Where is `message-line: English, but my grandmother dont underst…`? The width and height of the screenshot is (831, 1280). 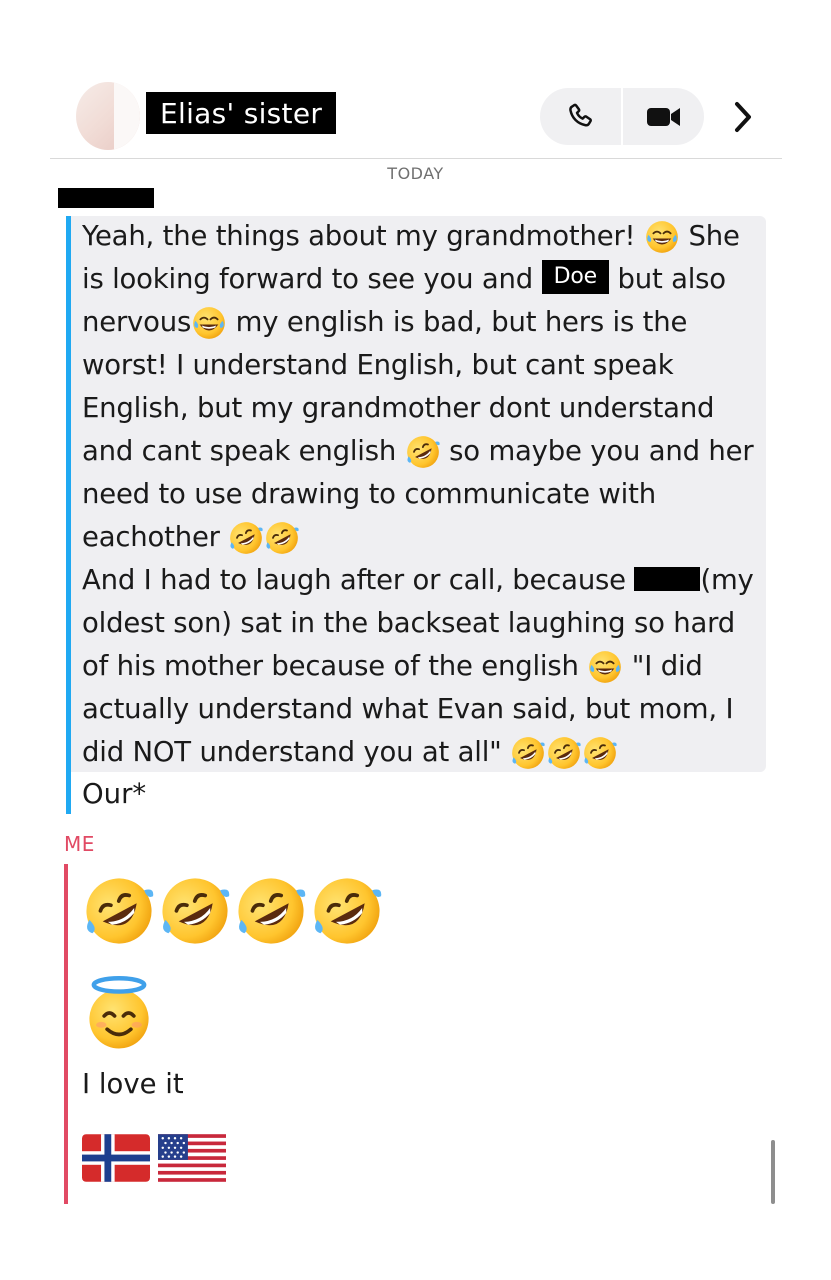 message-line: English, but my grandmother dont underst… is located at coordinates (398, 408).